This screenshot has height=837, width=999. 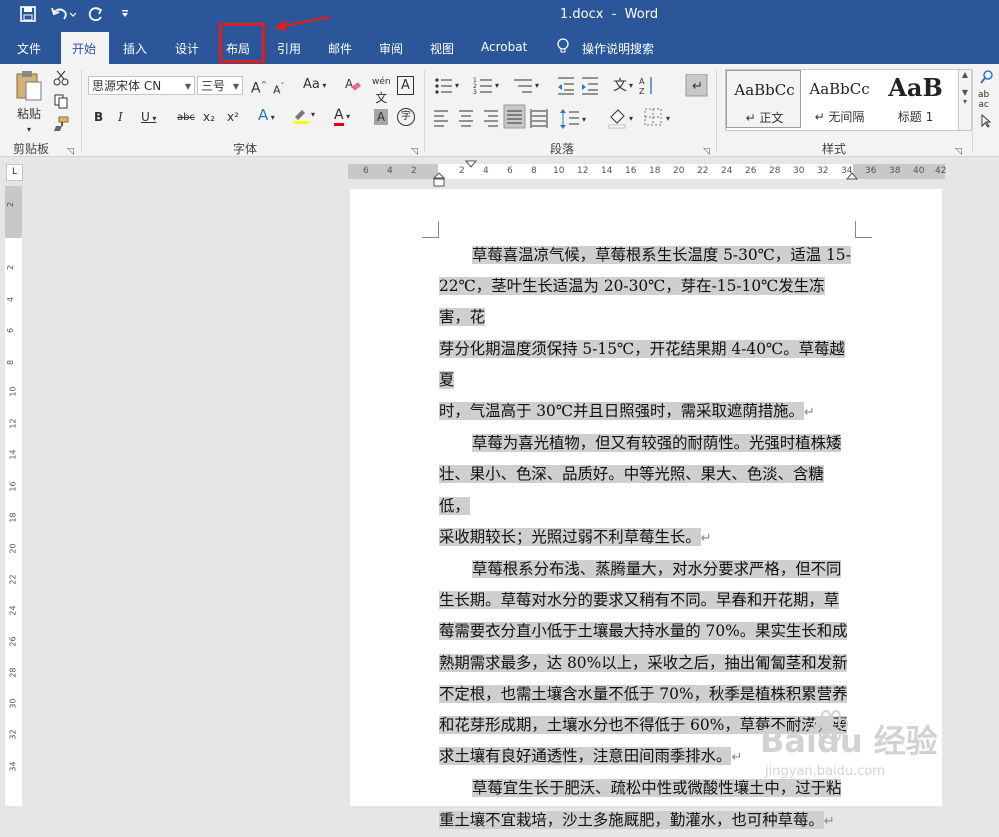 What do you see at coordinates (706, 152) in the screenshot?
I see `paragraph-launcher-icon: ◹` at bounding box center [706, 152].